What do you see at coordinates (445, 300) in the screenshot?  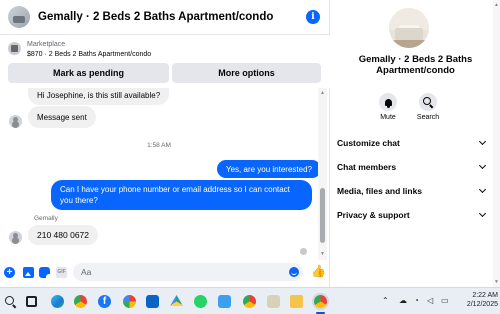 I see `battery-icon: ▭` at bounding box center [445, 300].